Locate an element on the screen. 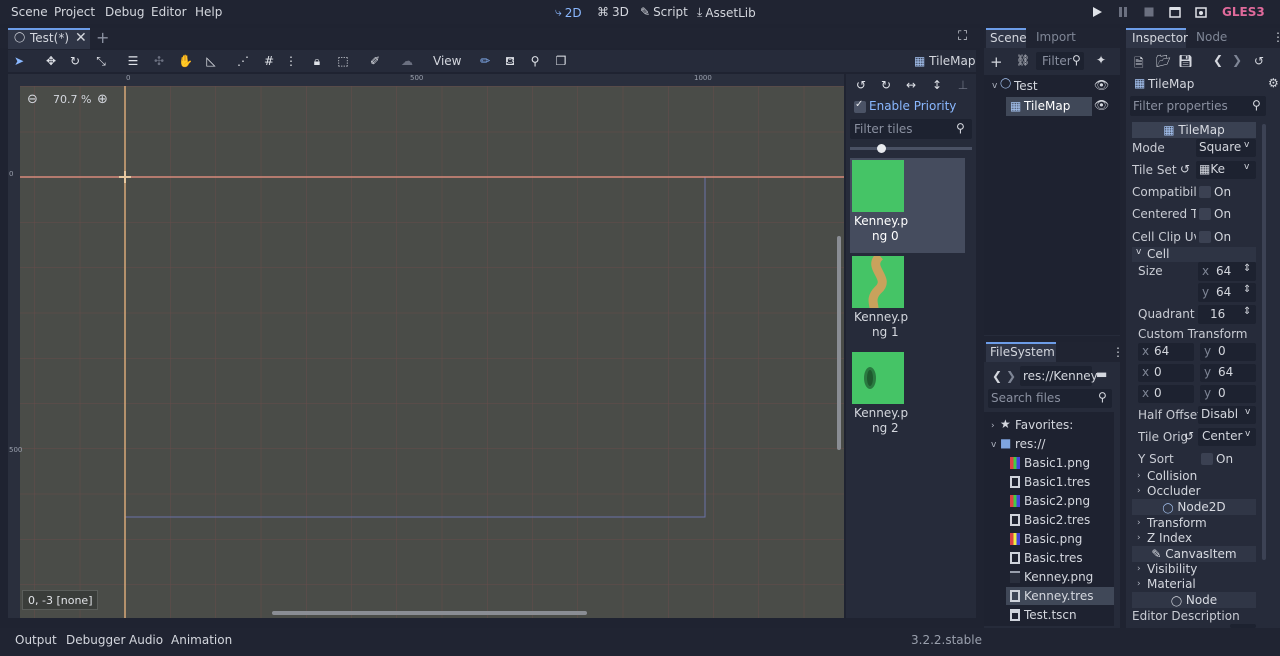 The height and width of the screenshot is (656, 1280). tab-audio: Audio is located at coordinates (146, 640).